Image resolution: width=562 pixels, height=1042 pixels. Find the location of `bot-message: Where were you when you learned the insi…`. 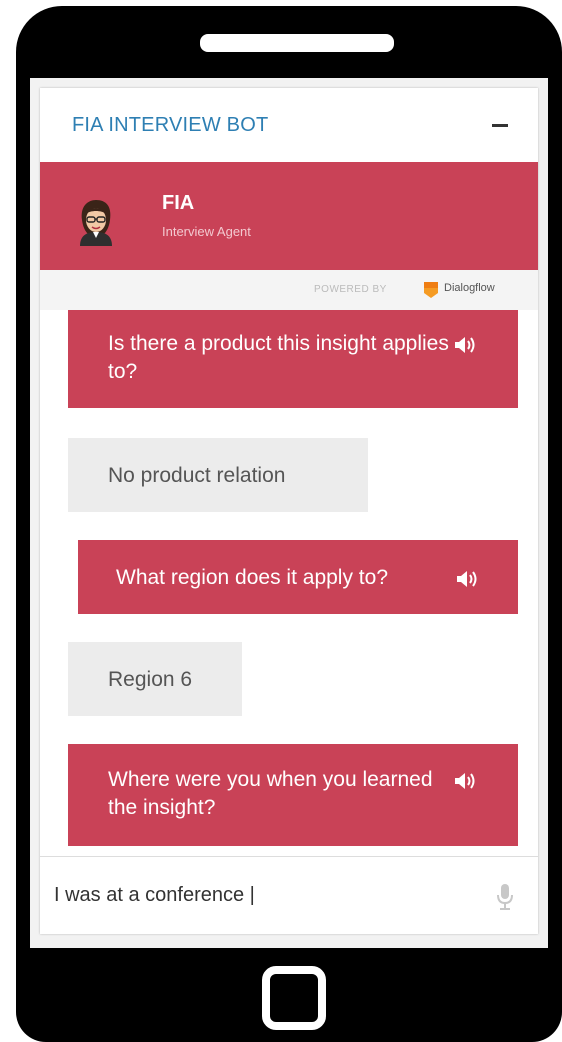

bot-message: Where were you when you learned the insi… is located at coordinates (293, 795).